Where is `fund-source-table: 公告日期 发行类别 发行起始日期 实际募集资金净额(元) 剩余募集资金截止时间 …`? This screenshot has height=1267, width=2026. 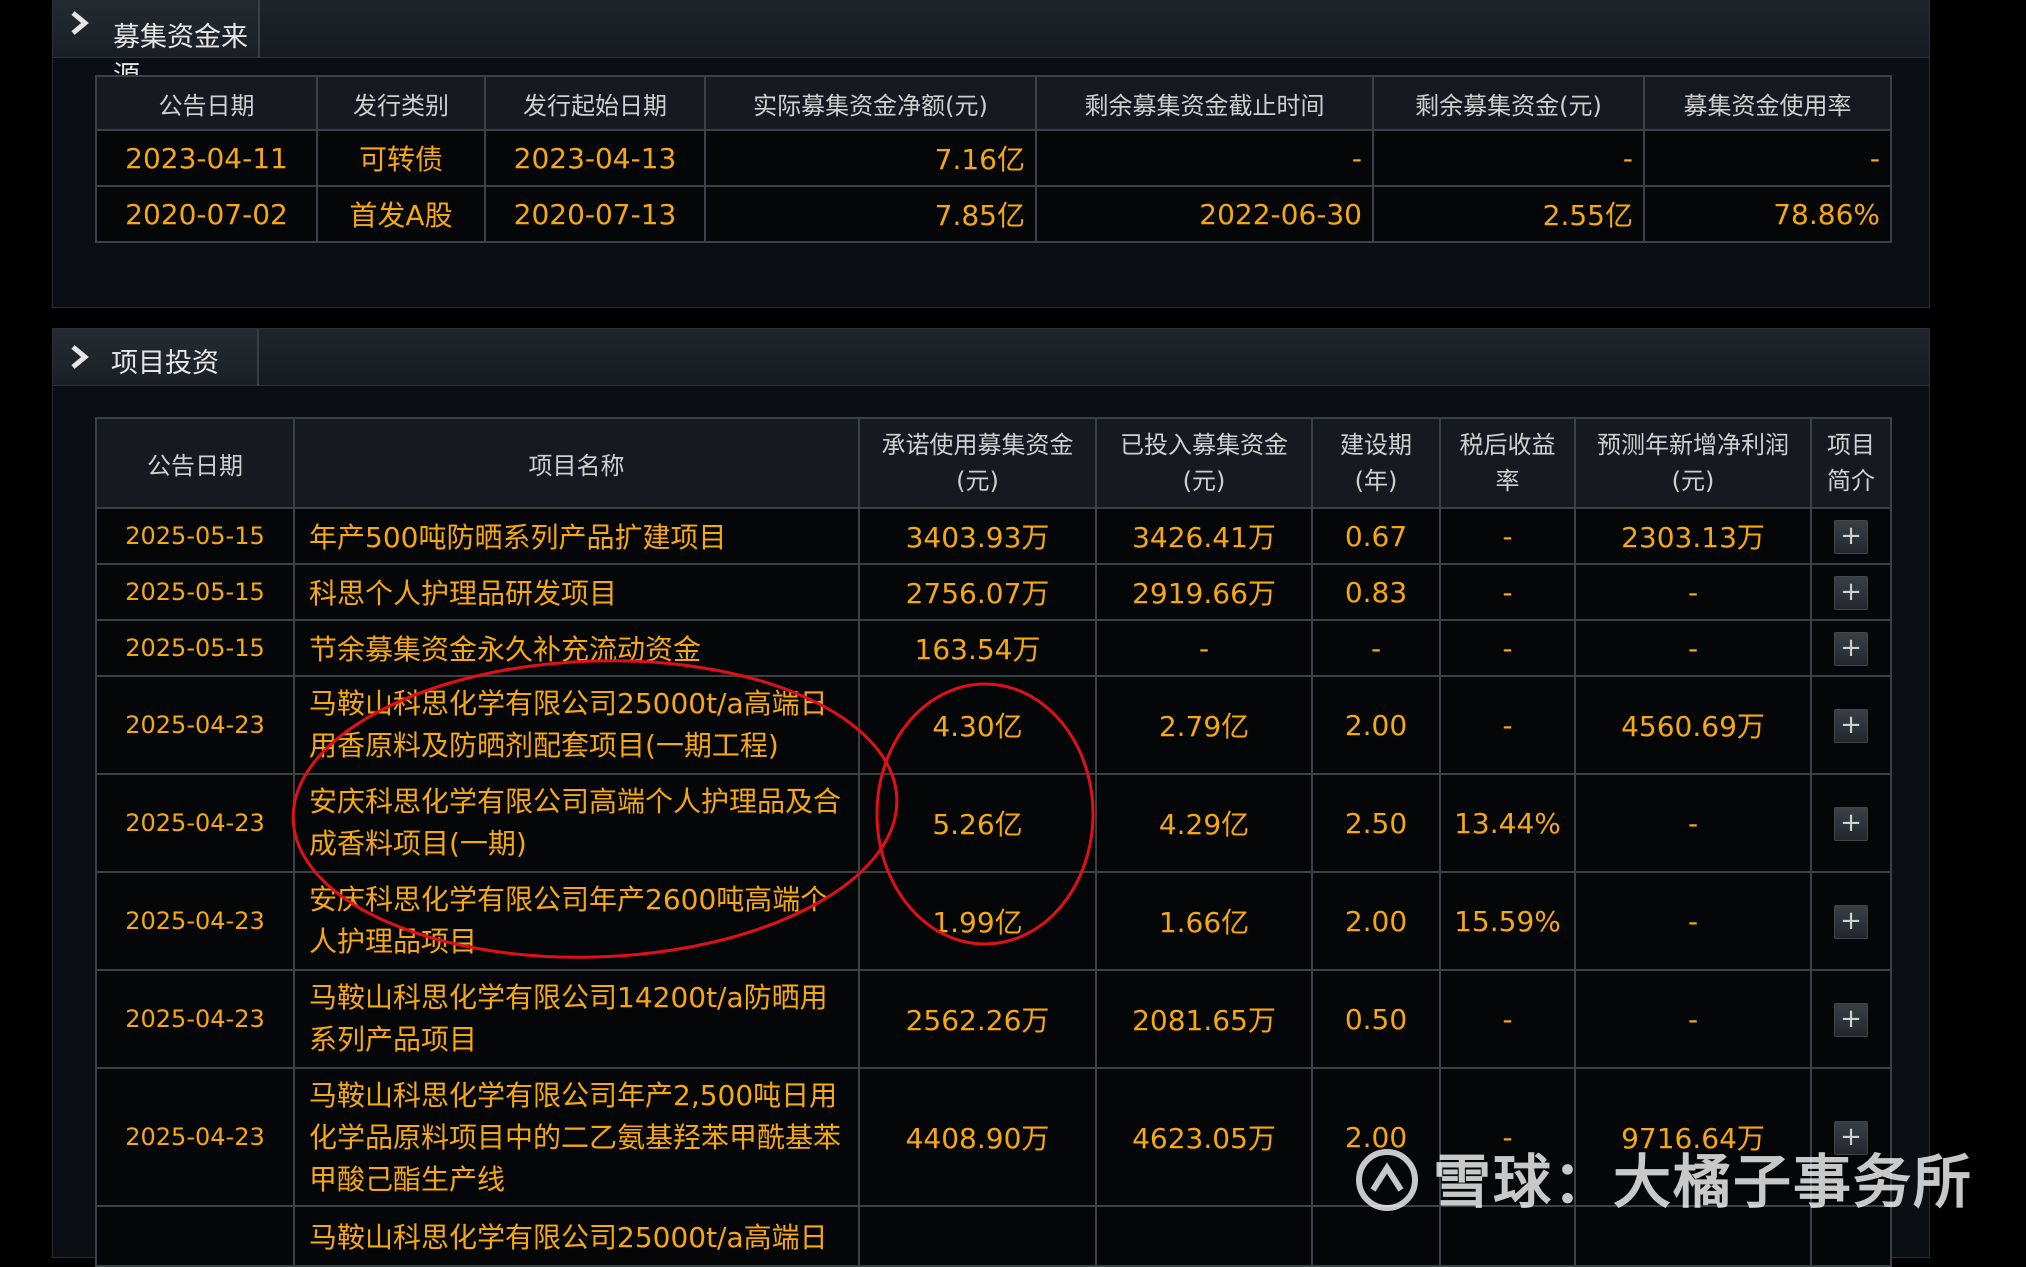 fund-source-table: 公告日期 发行类别 发行起始日期 实际募集资金净额(元) 剩余募集资金截止时间 … is located at coordinates (993, 159).